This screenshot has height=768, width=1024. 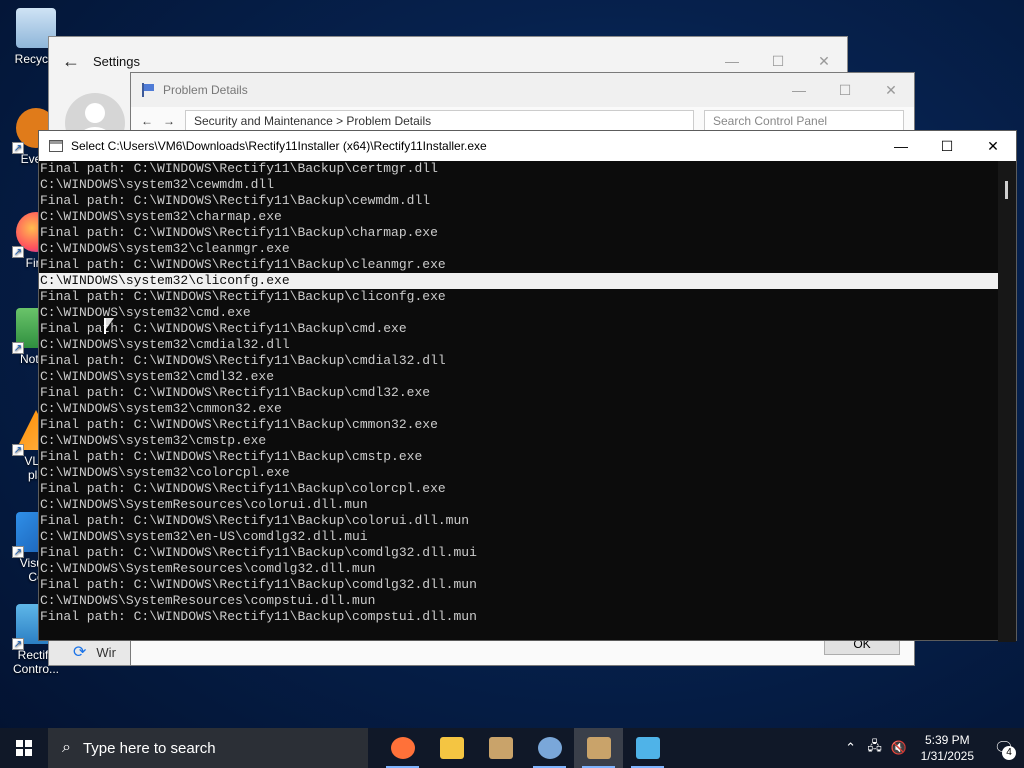 I want to click on console-line: C:\WINDOWS\system32\cliconfg.exe, so click(x=519, y=281).